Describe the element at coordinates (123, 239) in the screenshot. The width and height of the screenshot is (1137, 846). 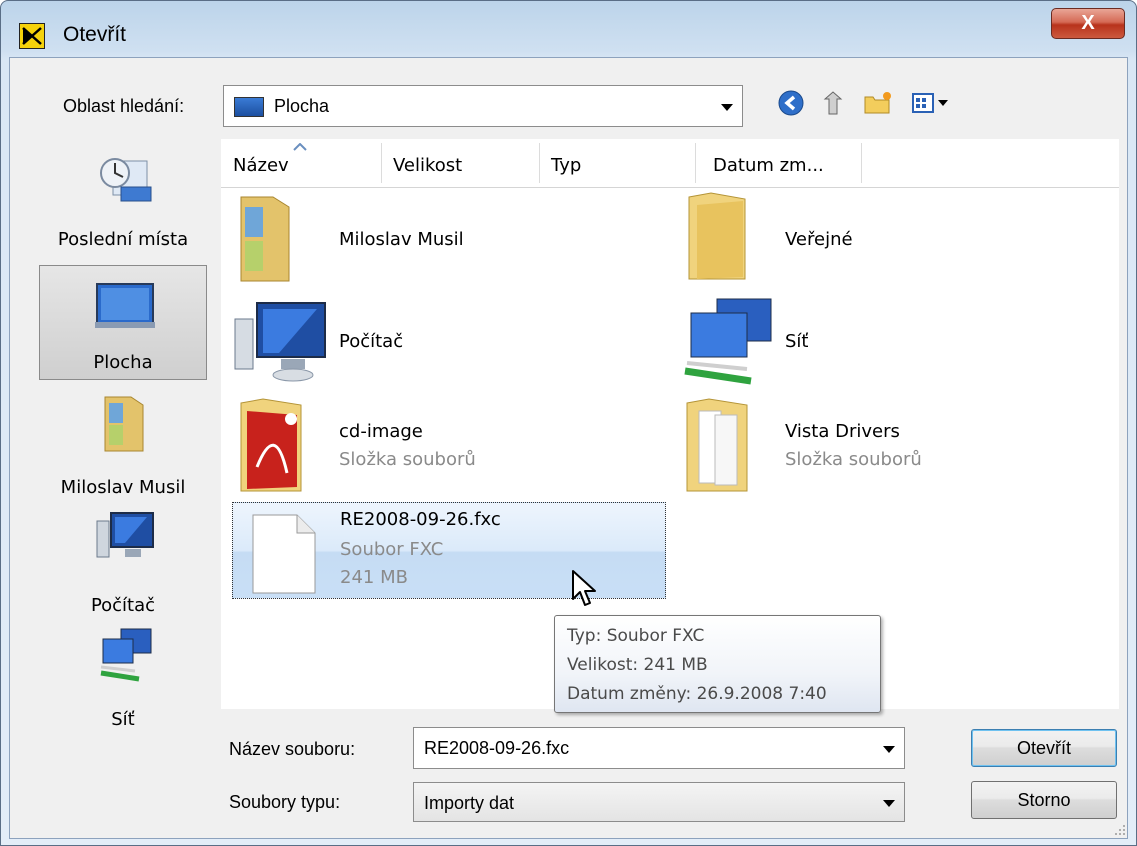
I see `place-label: Poslední místa` at that location.